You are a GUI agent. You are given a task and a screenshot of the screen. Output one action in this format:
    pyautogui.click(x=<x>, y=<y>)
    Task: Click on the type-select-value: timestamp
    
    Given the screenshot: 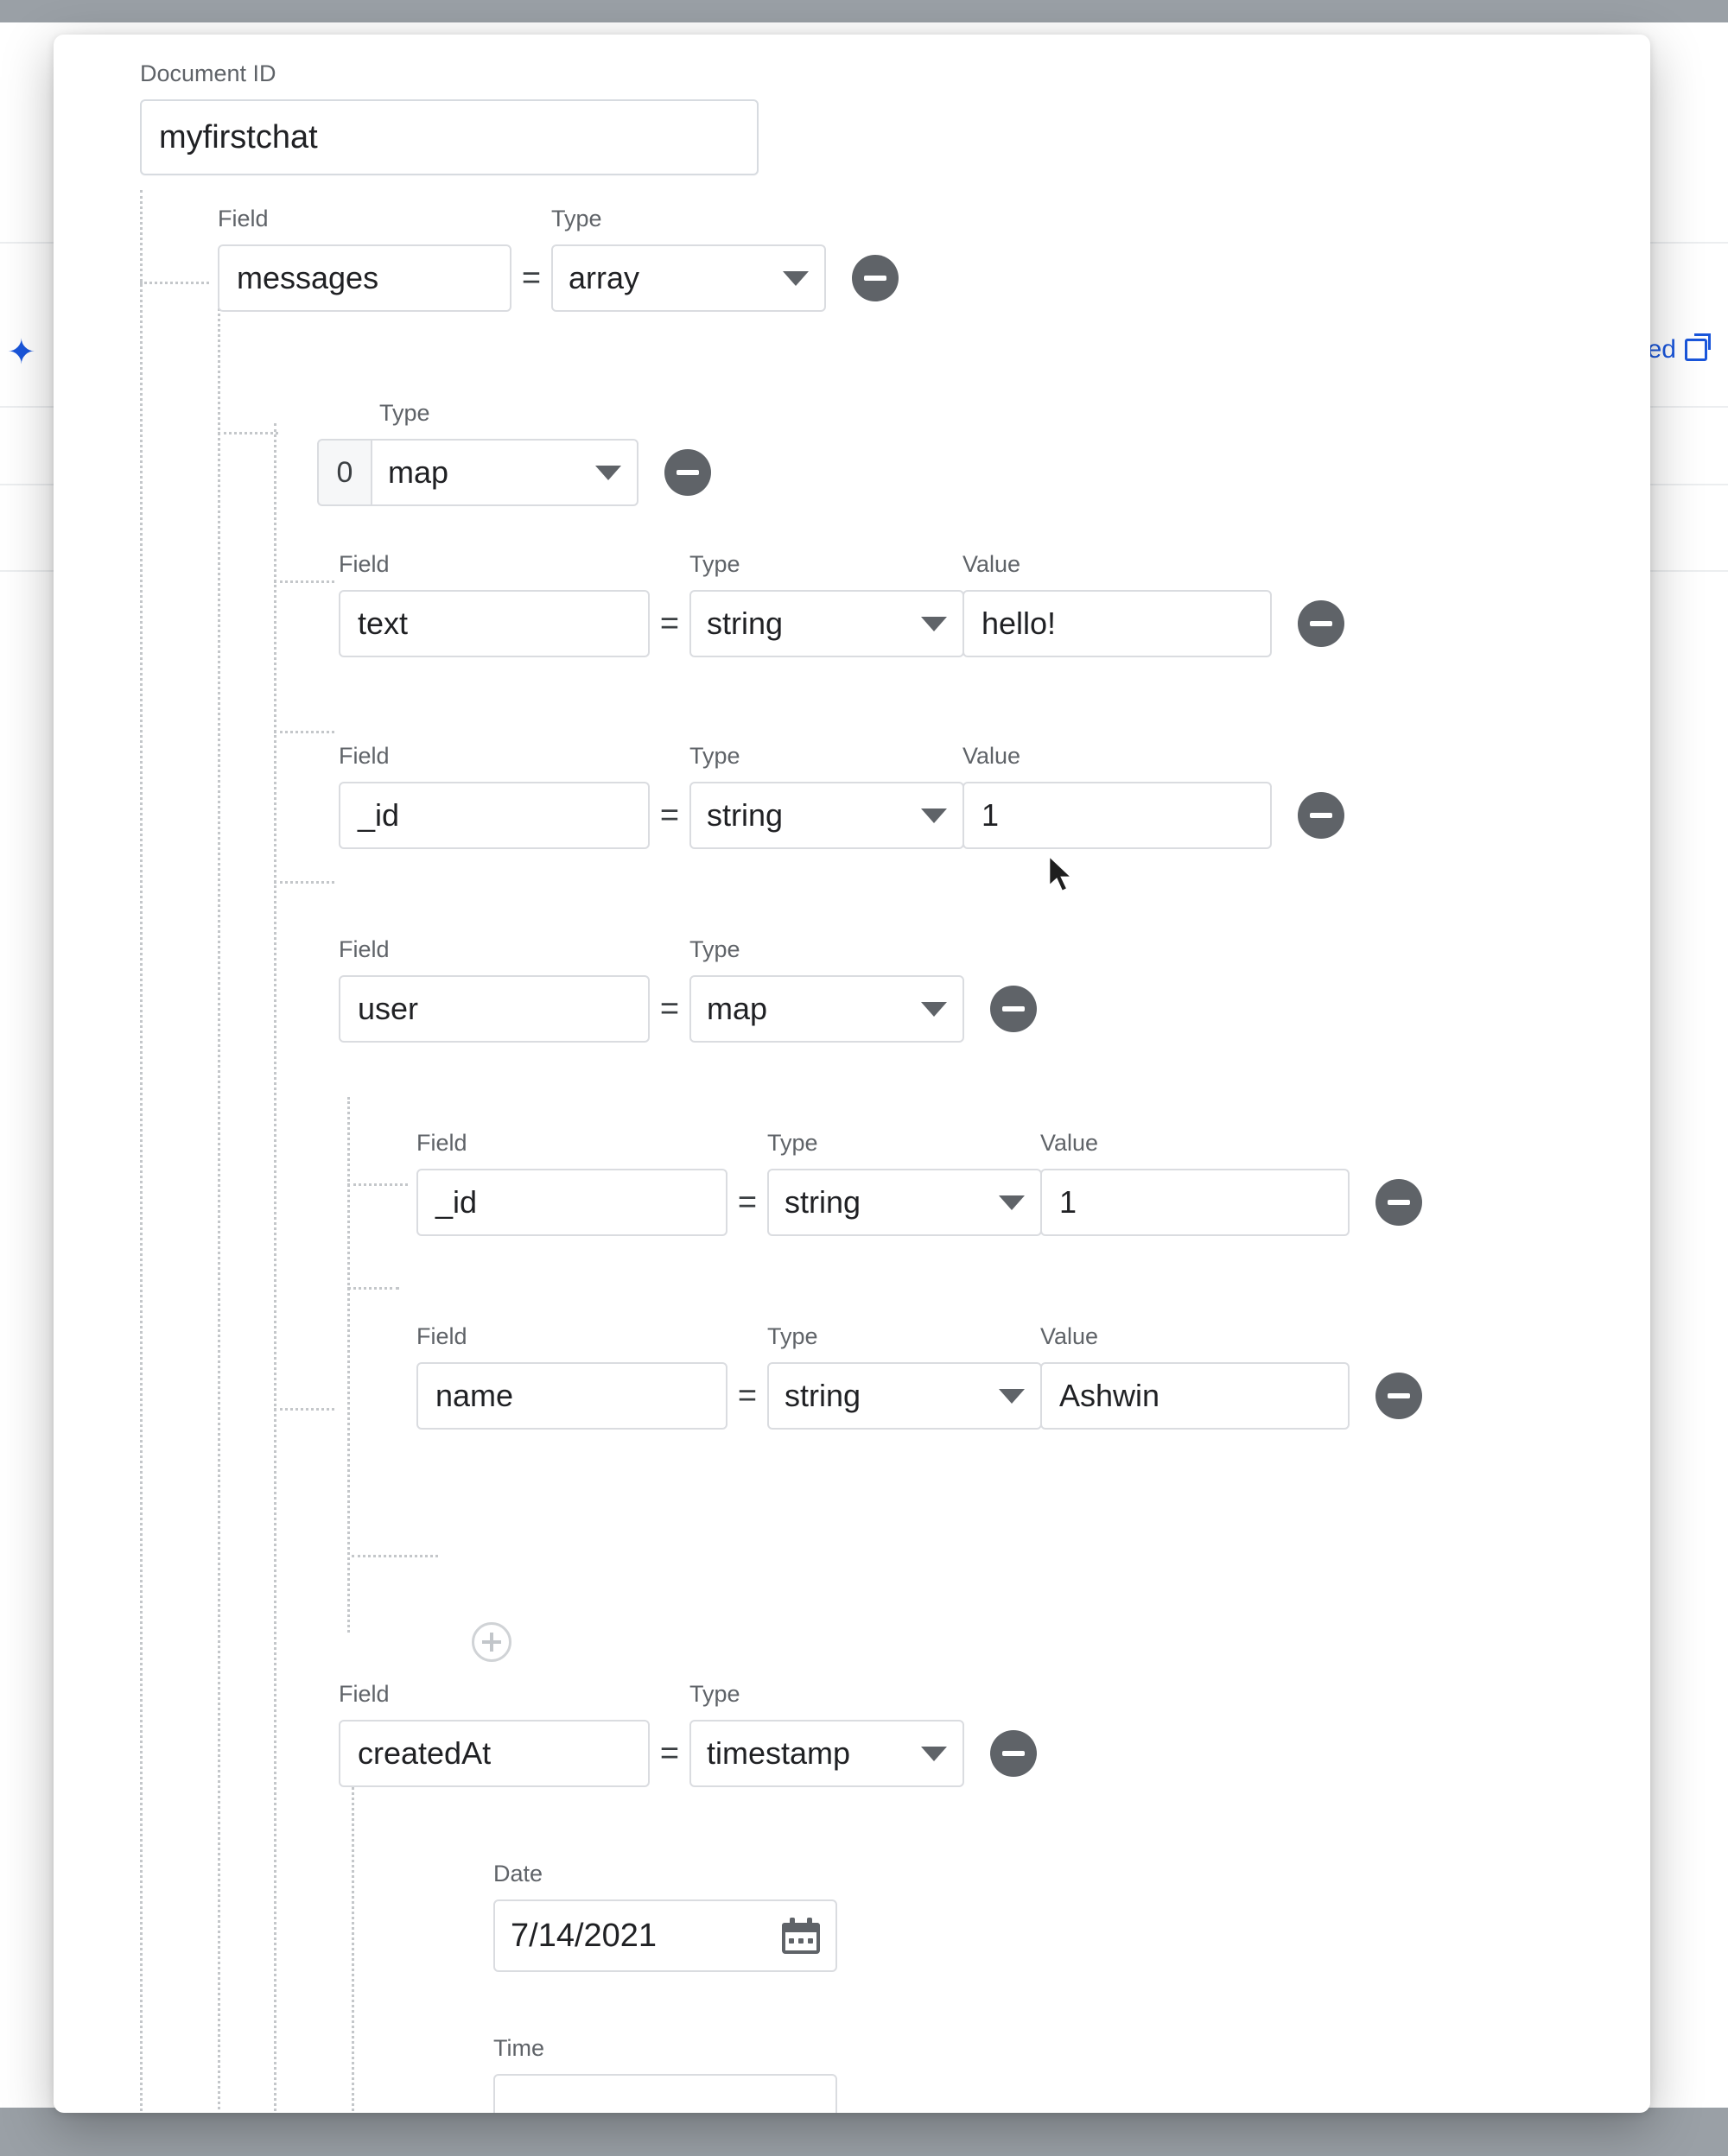 What is the action you would take?
    pyautogui.click(x=779, y=1753)
    